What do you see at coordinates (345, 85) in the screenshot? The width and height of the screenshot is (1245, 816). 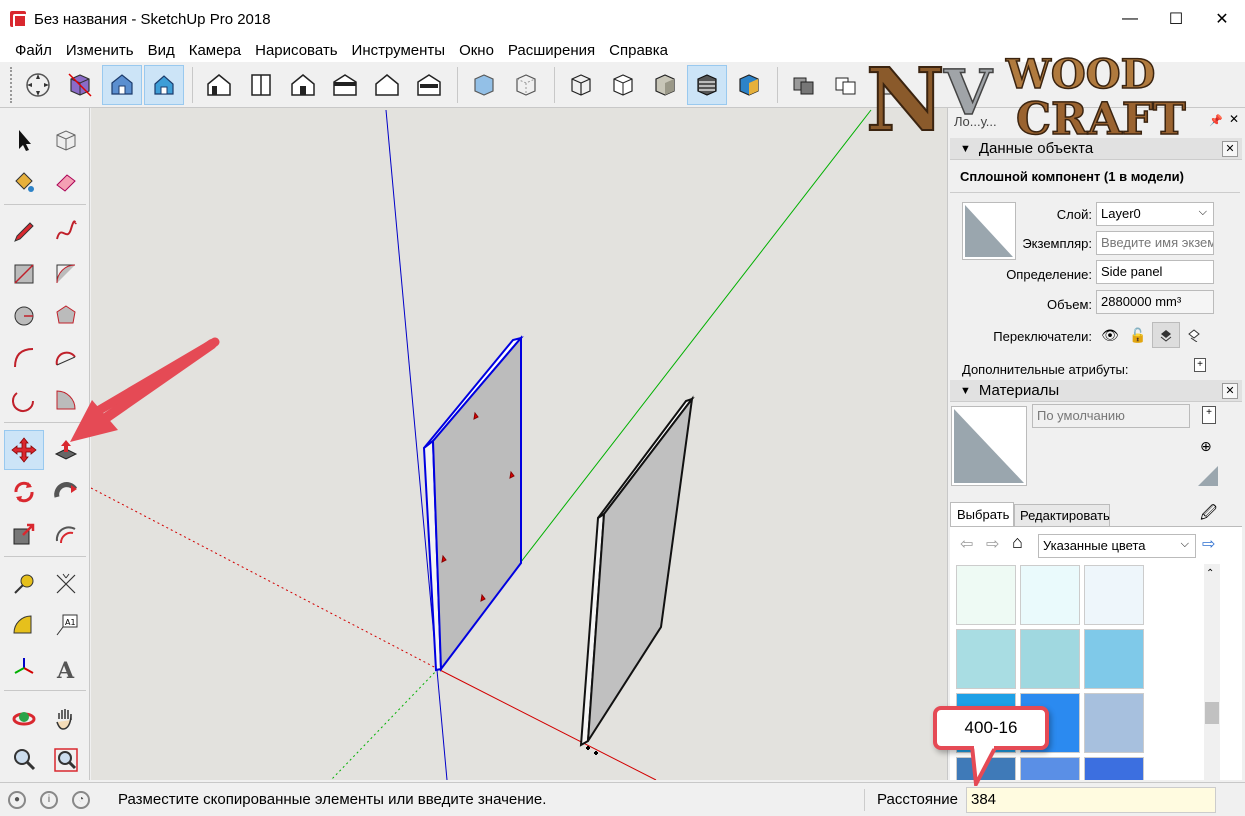 I see `view-right-icon` at bounding box center [345, 85].